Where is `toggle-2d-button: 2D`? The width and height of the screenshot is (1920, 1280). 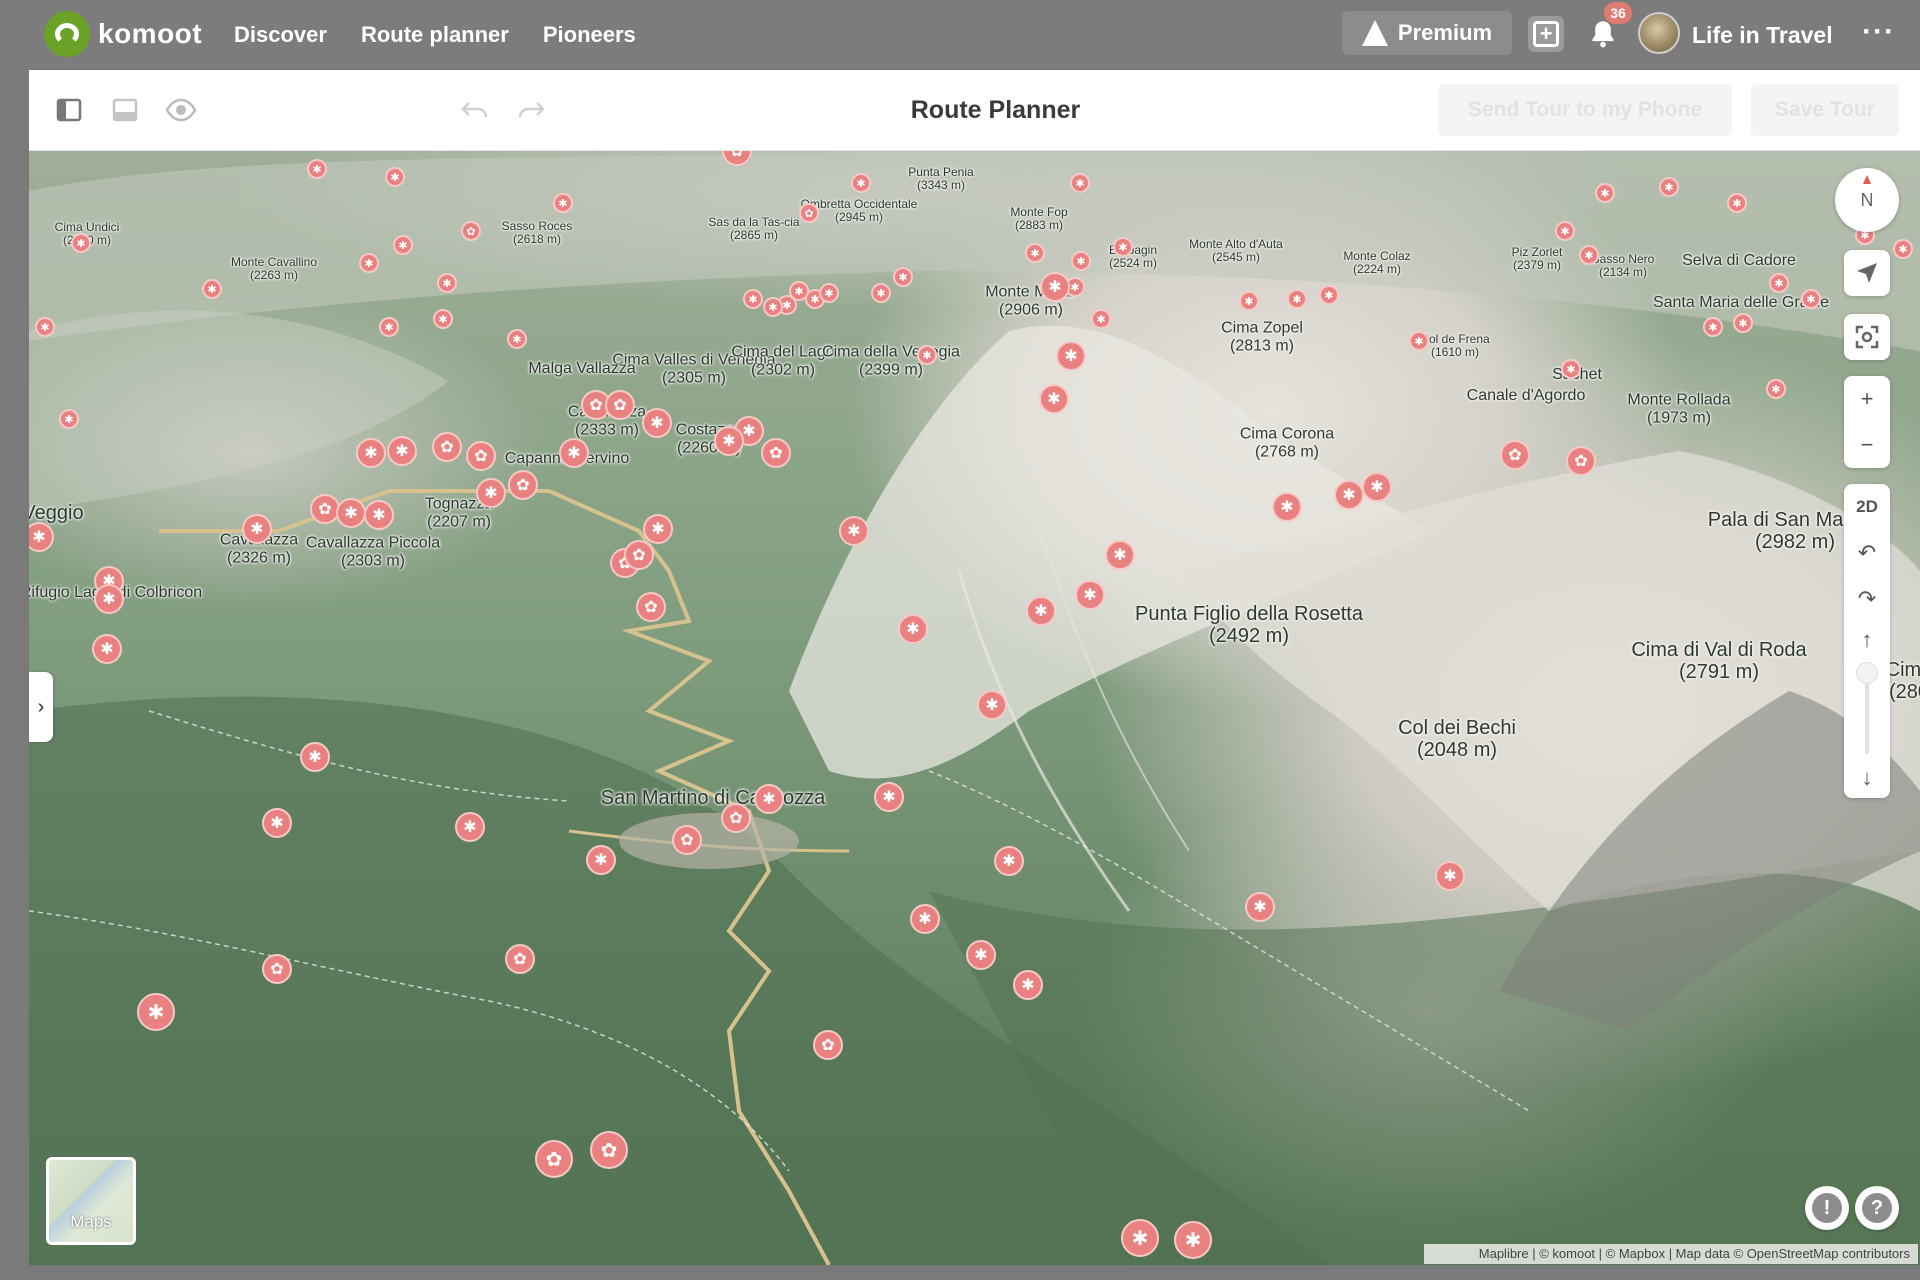 toggle-2d-button: 2D is located at coordinates (1867, 507).